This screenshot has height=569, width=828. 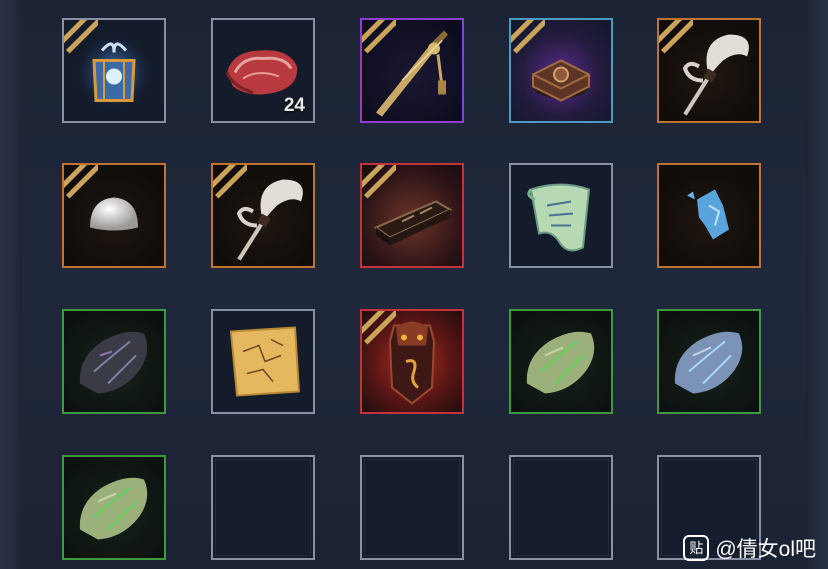 I want to click on slot-treasure-map, so click(x=263, y=361).